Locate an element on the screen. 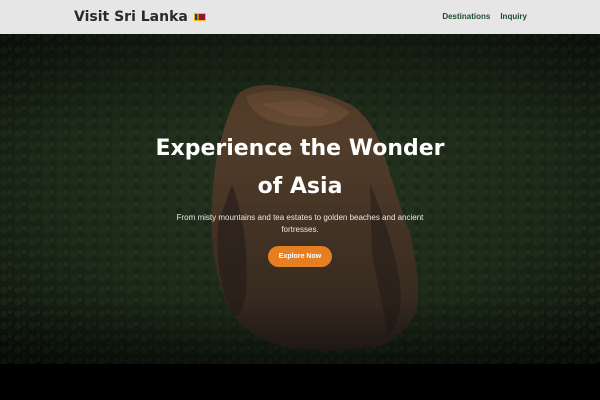 This screenshot has width=600, height=400. brand-name: Visit Sri Lanka is located at coordinates (131, 17).